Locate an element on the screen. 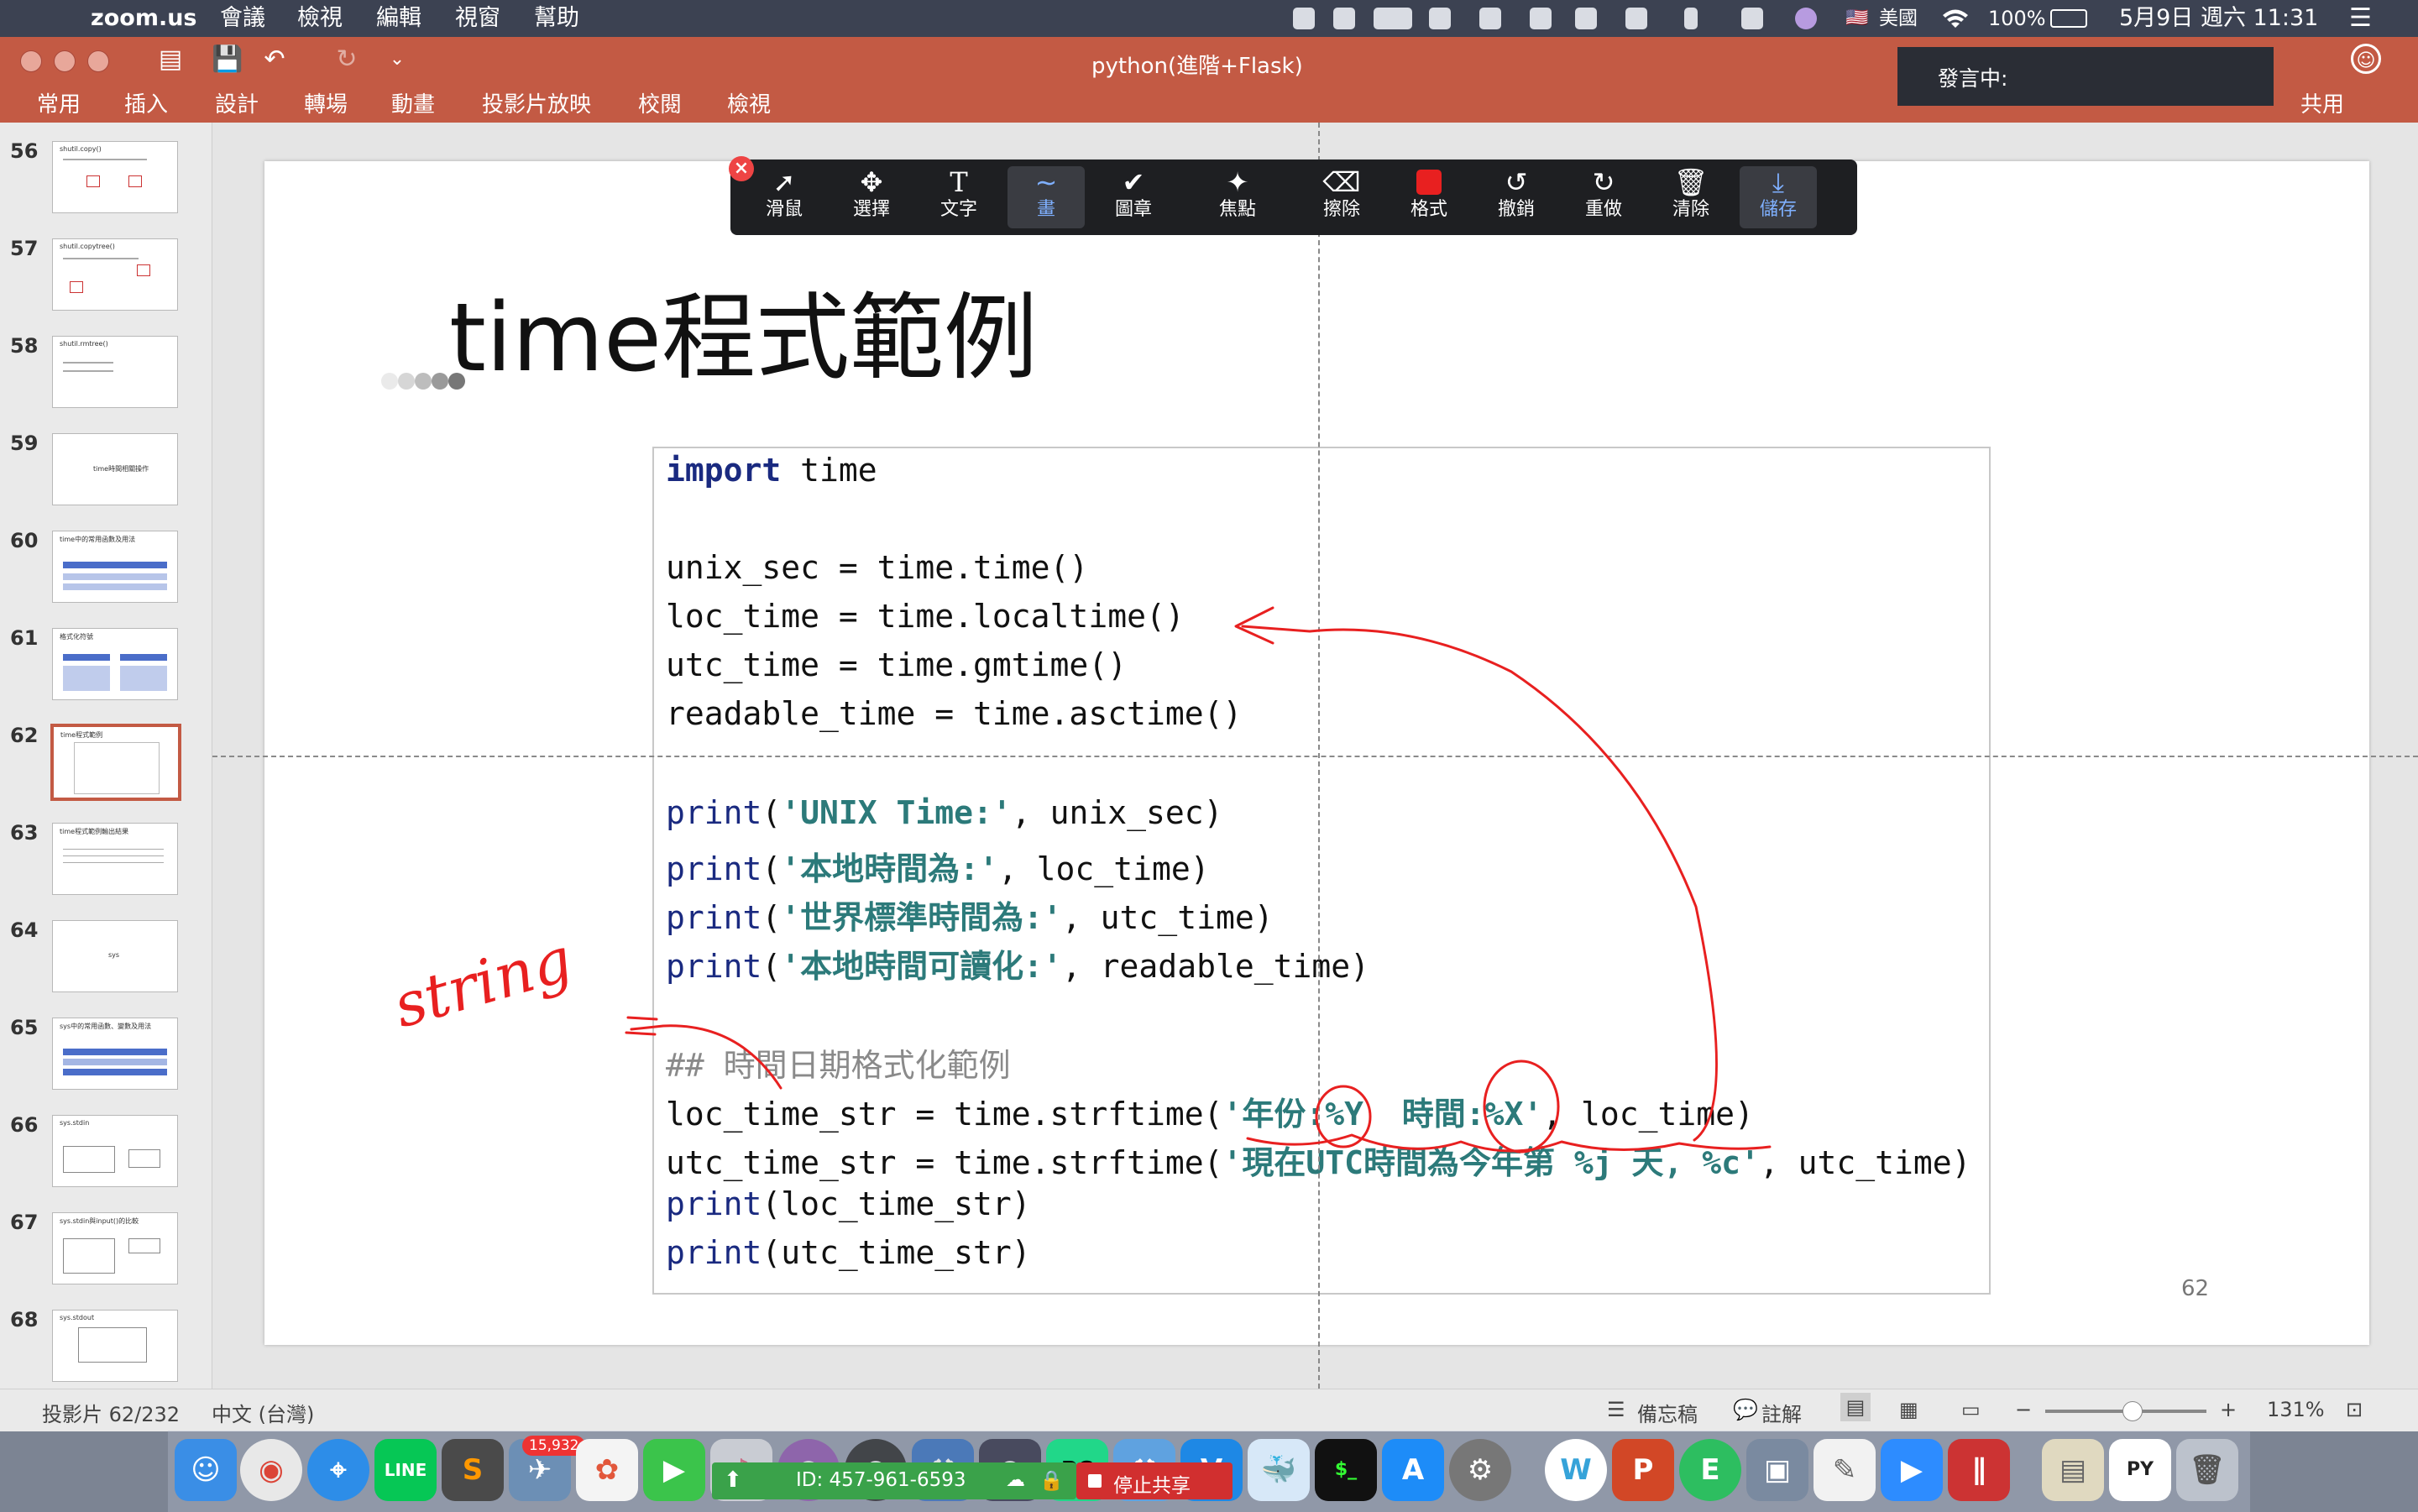 The image size is (2418, 1512). zoom-slider-handle is located at coordinates (2132, 1411).